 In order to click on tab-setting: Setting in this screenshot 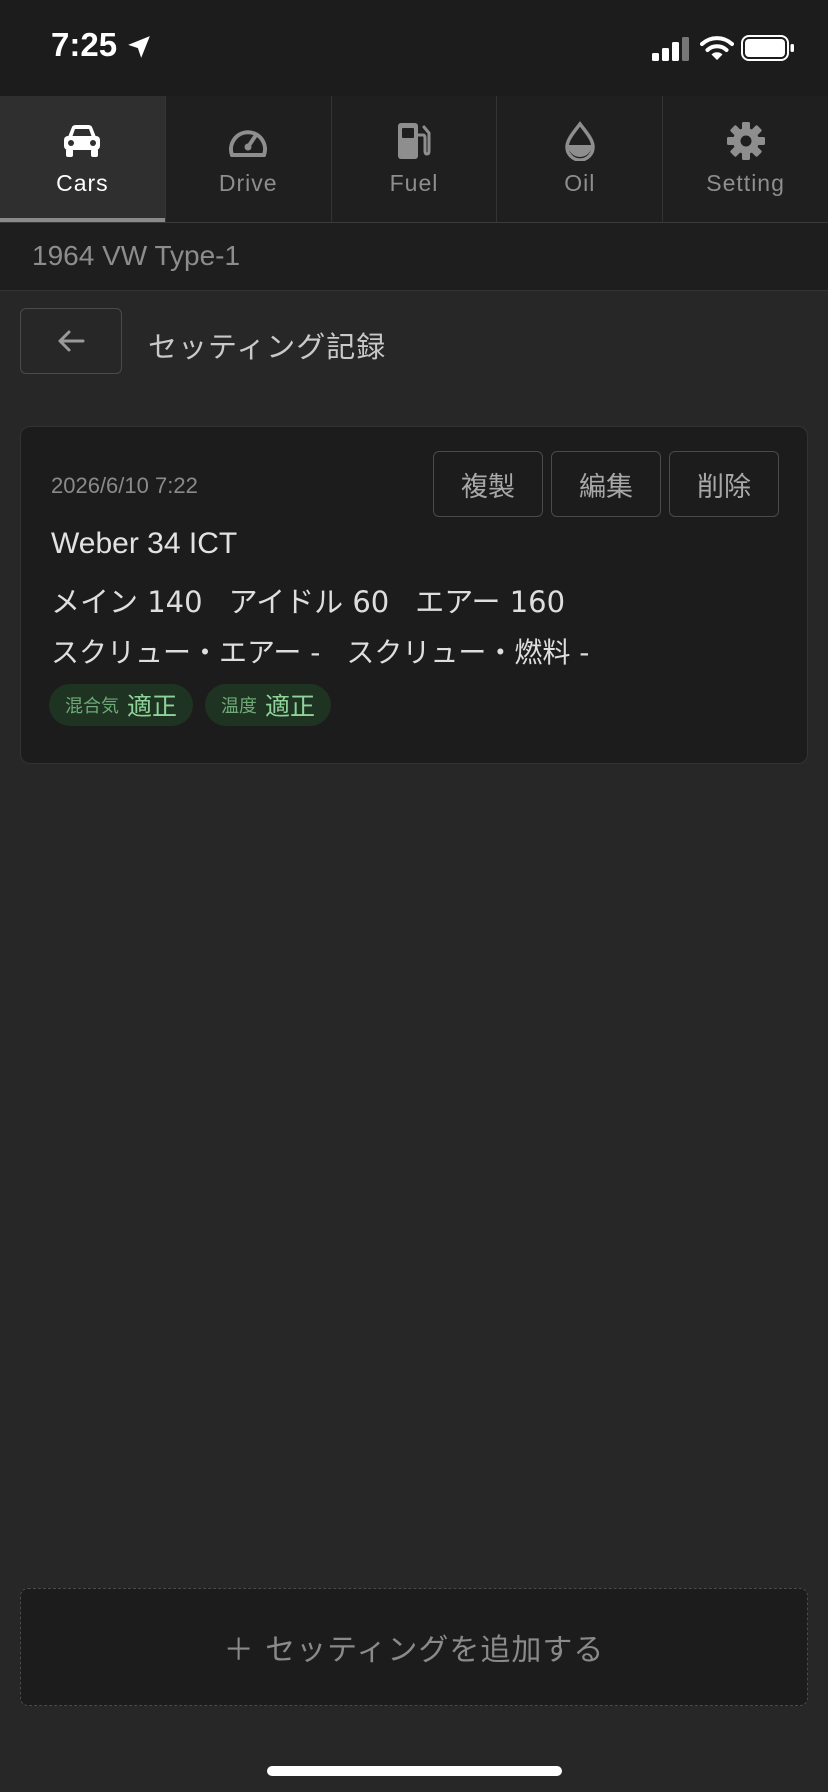, I will do `click(745, 159)`.